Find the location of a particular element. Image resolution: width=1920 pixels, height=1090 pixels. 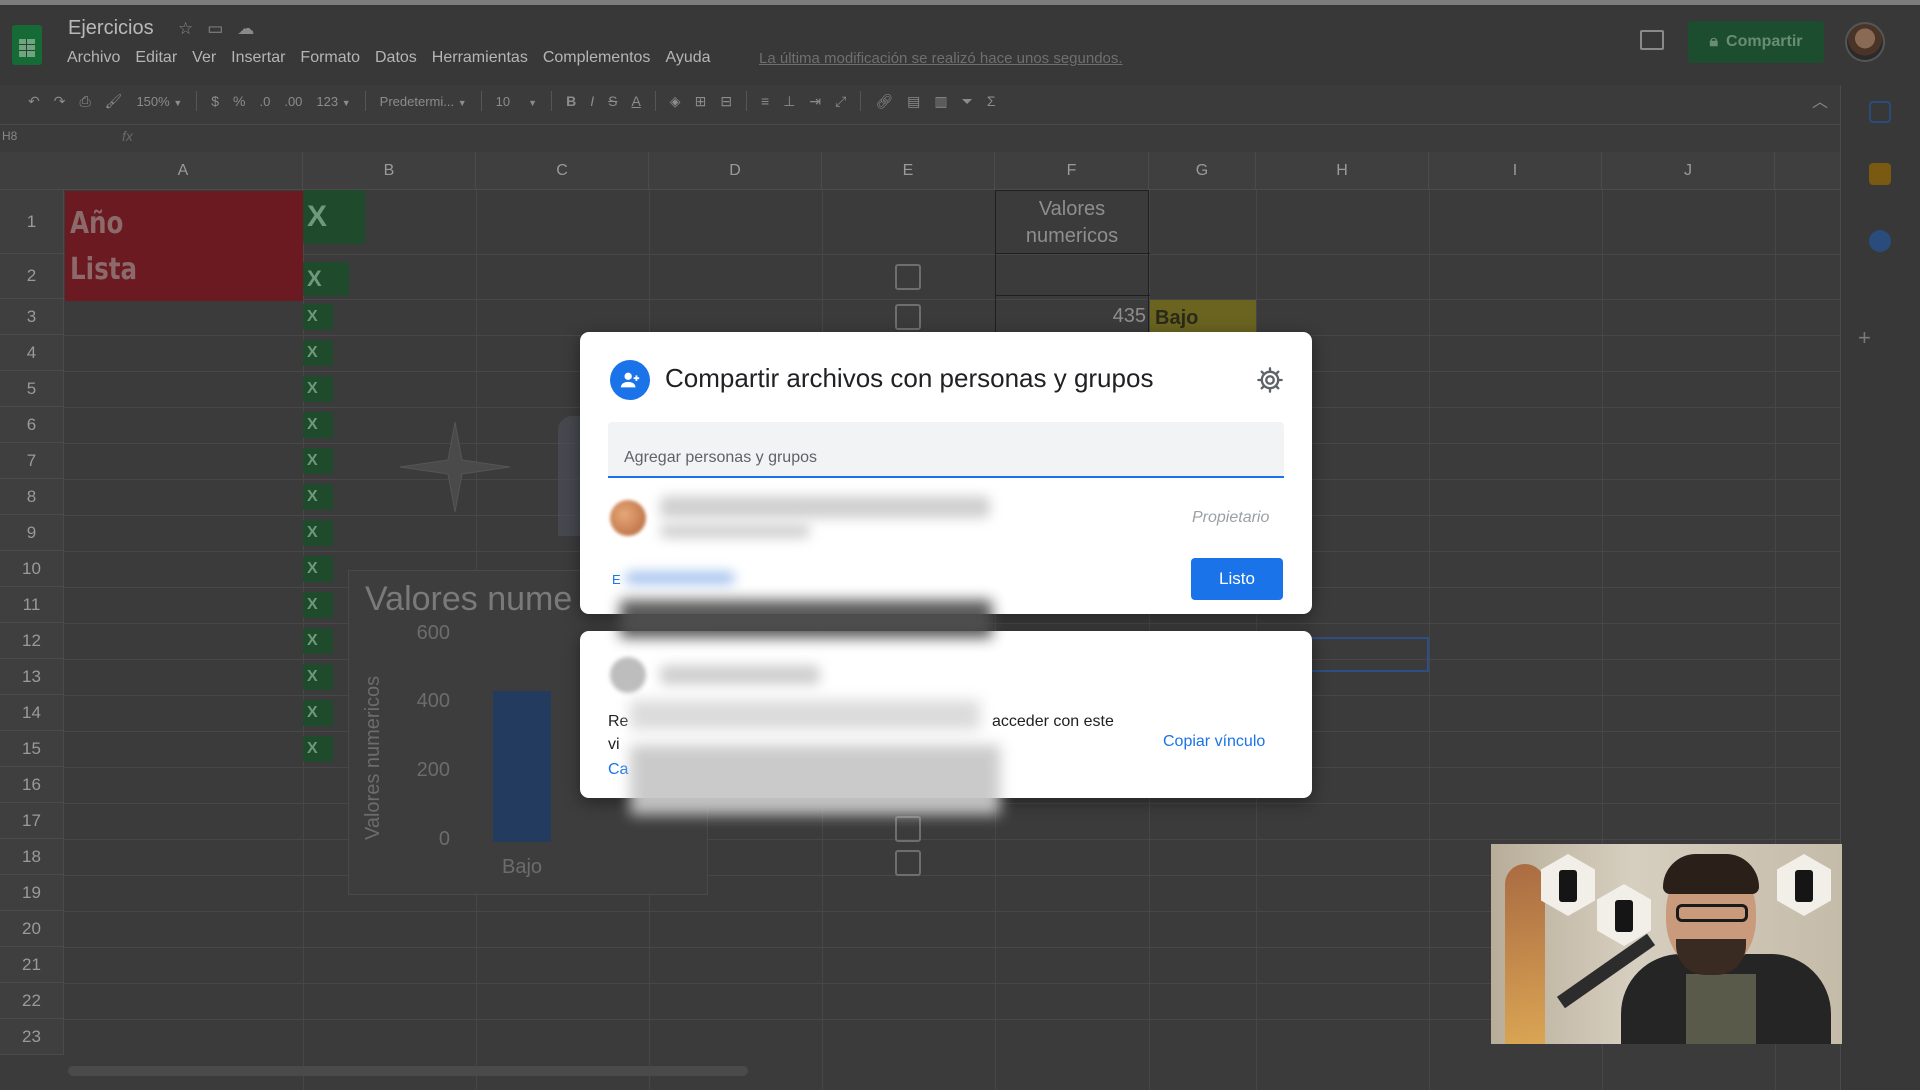

row-header-5: 5 is located at coordinates (32, 389).